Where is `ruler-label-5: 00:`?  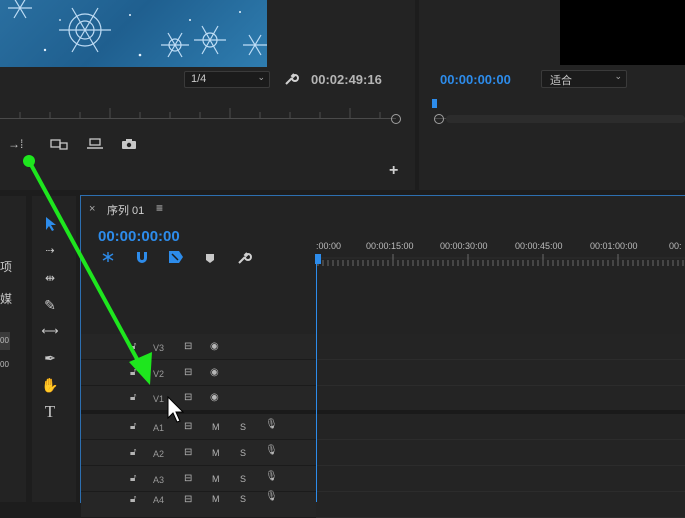
ruler-label-5: 00: is located at coordinates (675, 246).